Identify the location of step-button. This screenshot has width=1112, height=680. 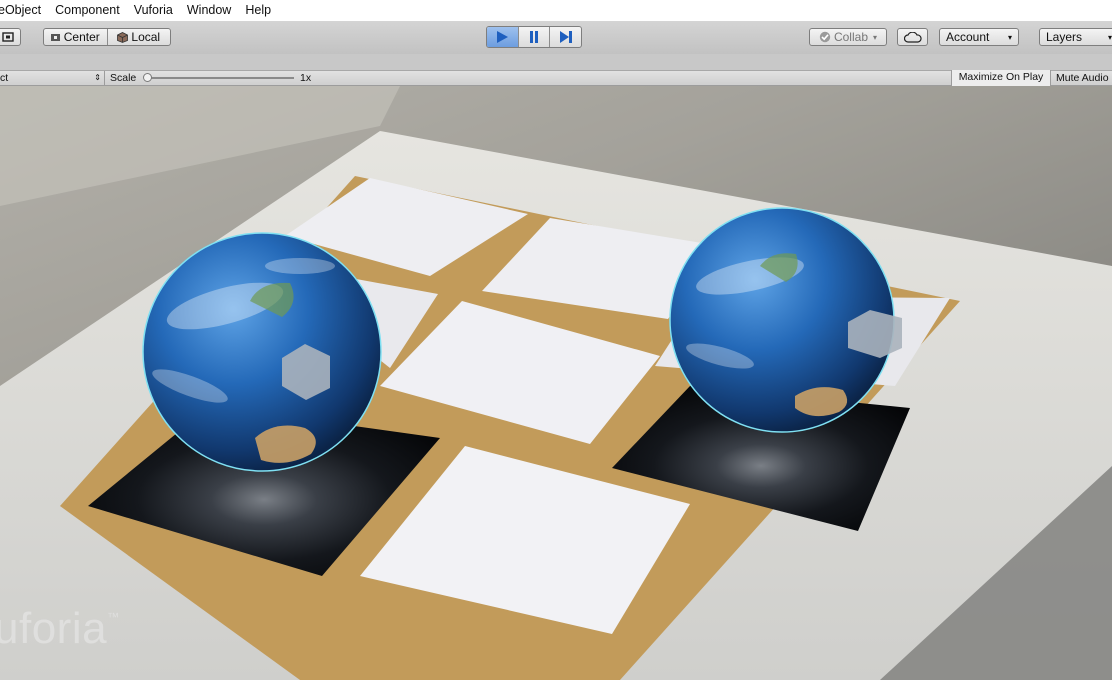
(565, 37).